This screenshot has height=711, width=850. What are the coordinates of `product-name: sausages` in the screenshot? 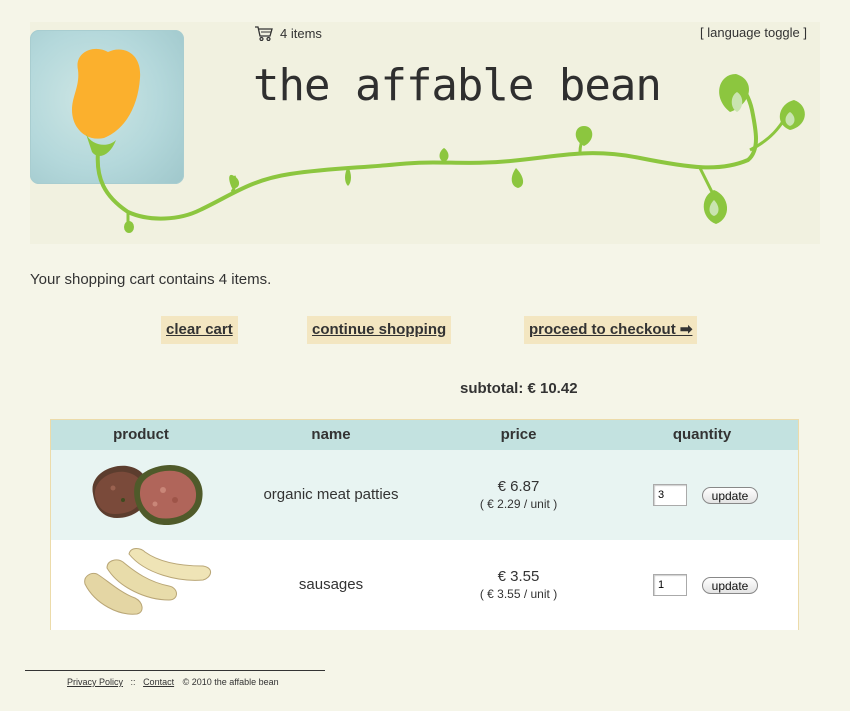 It's located at (331, 584).